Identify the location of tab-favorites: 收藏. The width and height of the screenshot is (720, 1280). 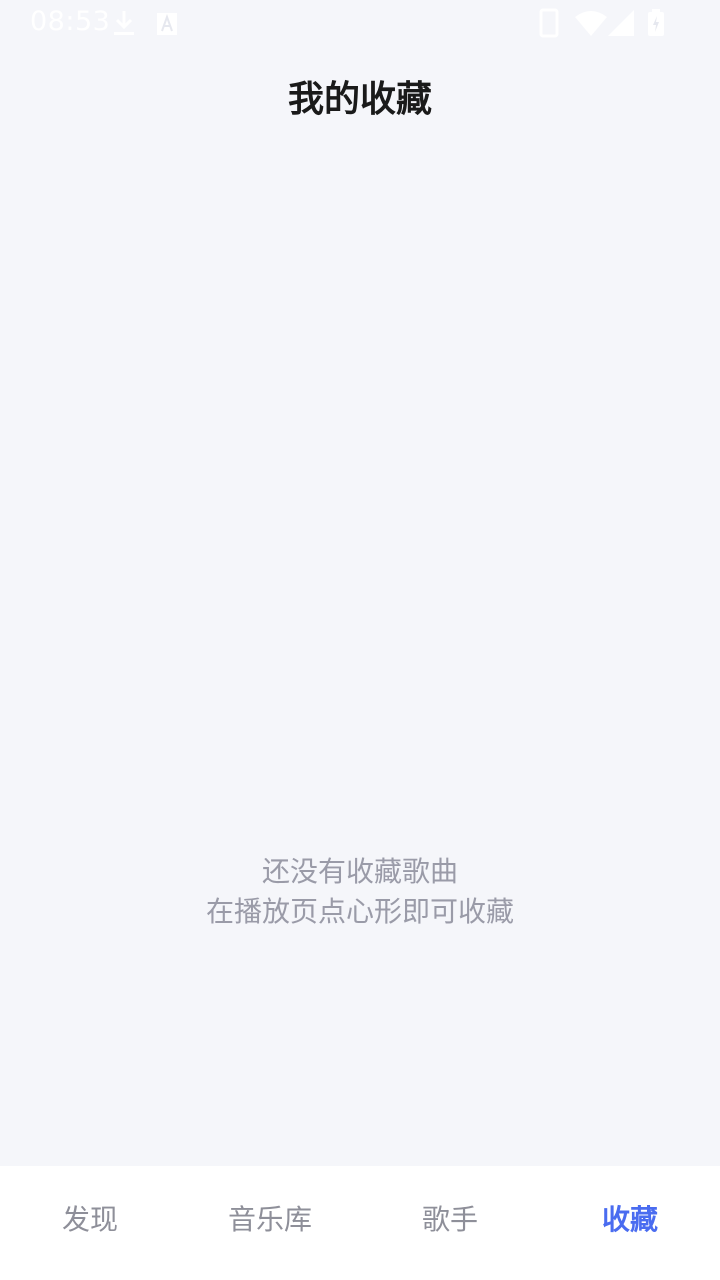
(630, 1221).